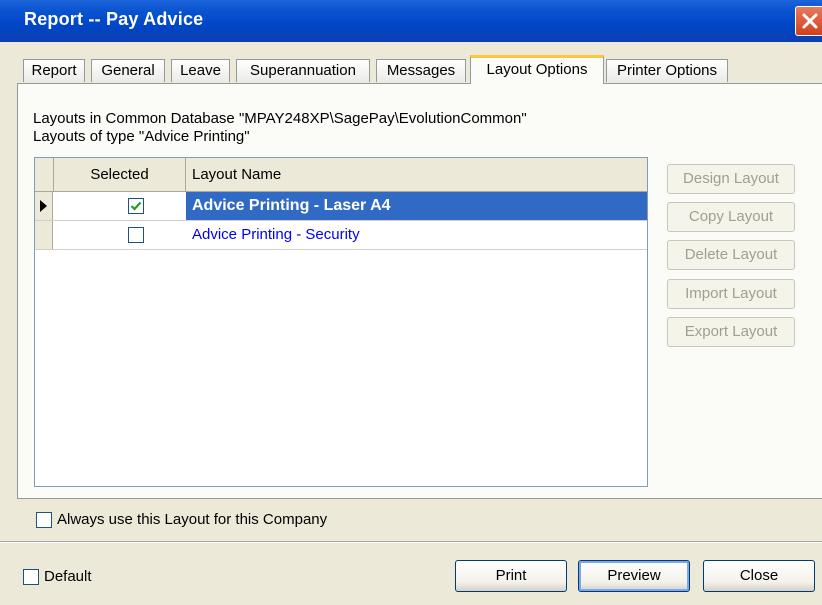 The width and height of the screenshot is (822, 605). Describe the element at coordinates (200, 70) in the screenshot. I see `tab-leave: Leave` at that location.